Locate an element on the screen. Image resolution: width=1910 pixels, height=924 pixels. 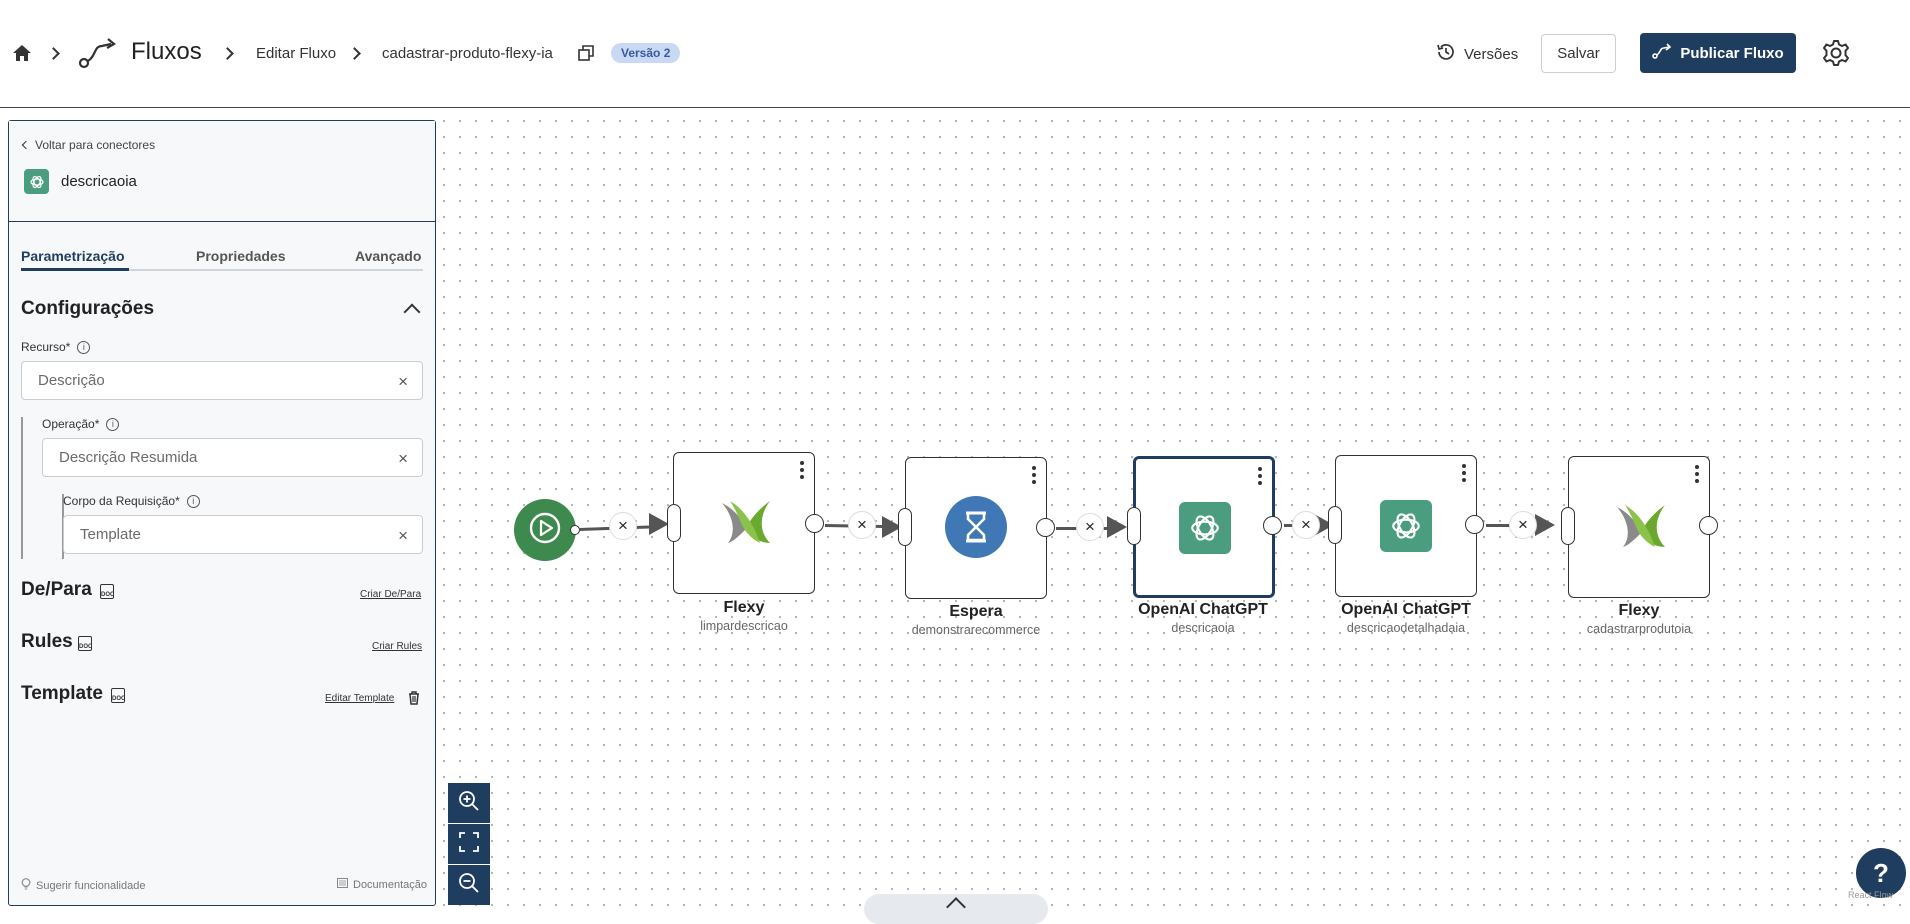
suggest-feature-link: Sugerir funcionalidade is located at coordinates (83, 885).